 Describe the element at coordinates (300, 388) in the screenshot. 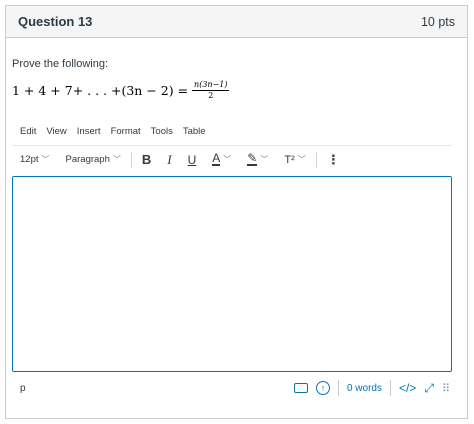

I see `keyboard-icon` at that location.